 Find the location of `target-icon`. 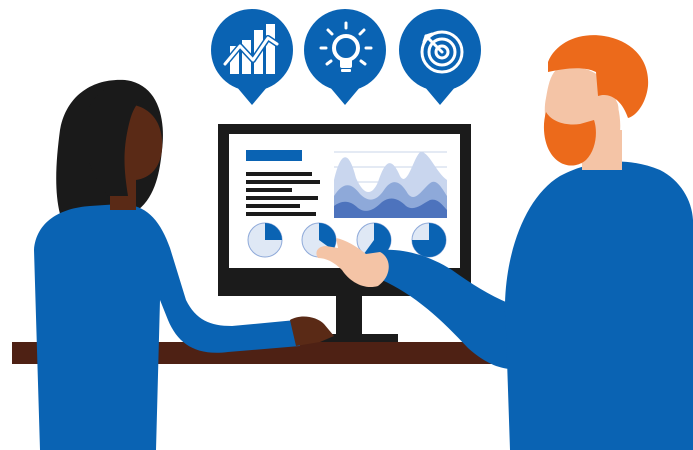

target-icon is located at coordinates (440, 57).